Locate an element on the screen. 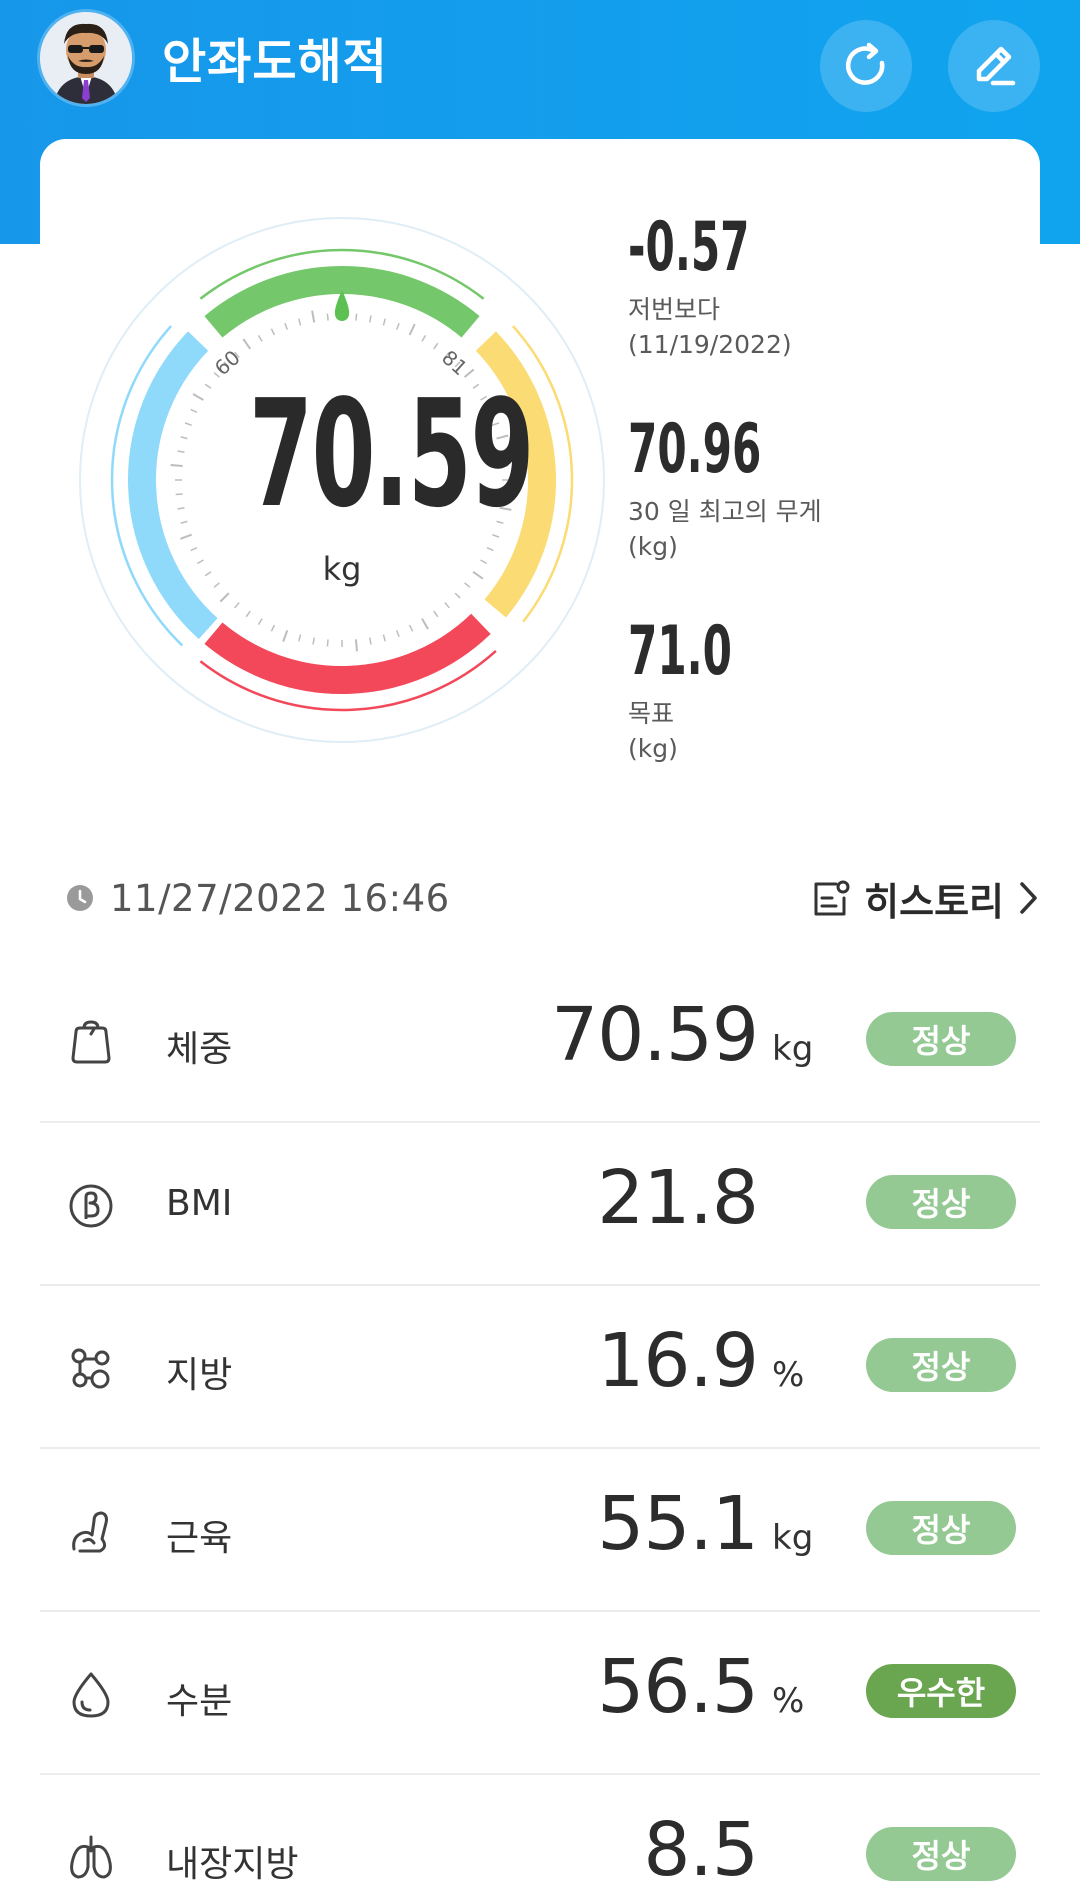 The height and width of the screenshot is (1883, 1080). metric-row-bmi: BMI 21.8 정상 is located at coordinates (540, 1204).